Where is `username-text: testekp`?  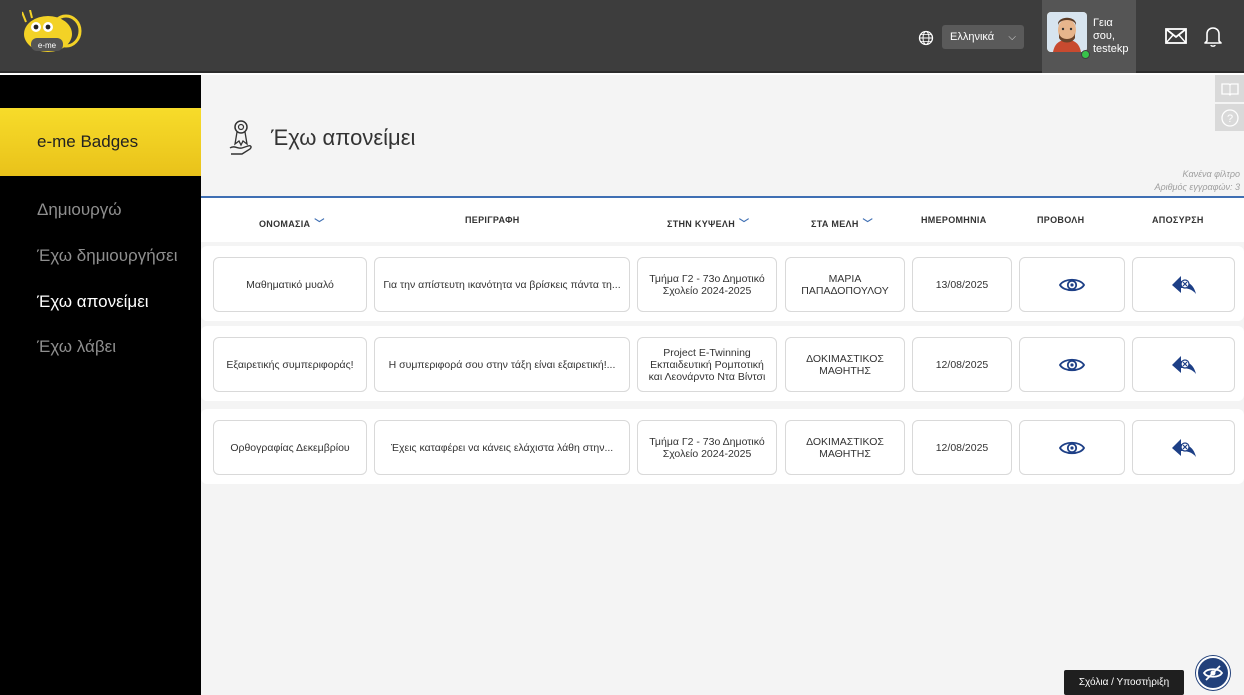
username-text: testekp is located at coordinates (1111, 49).